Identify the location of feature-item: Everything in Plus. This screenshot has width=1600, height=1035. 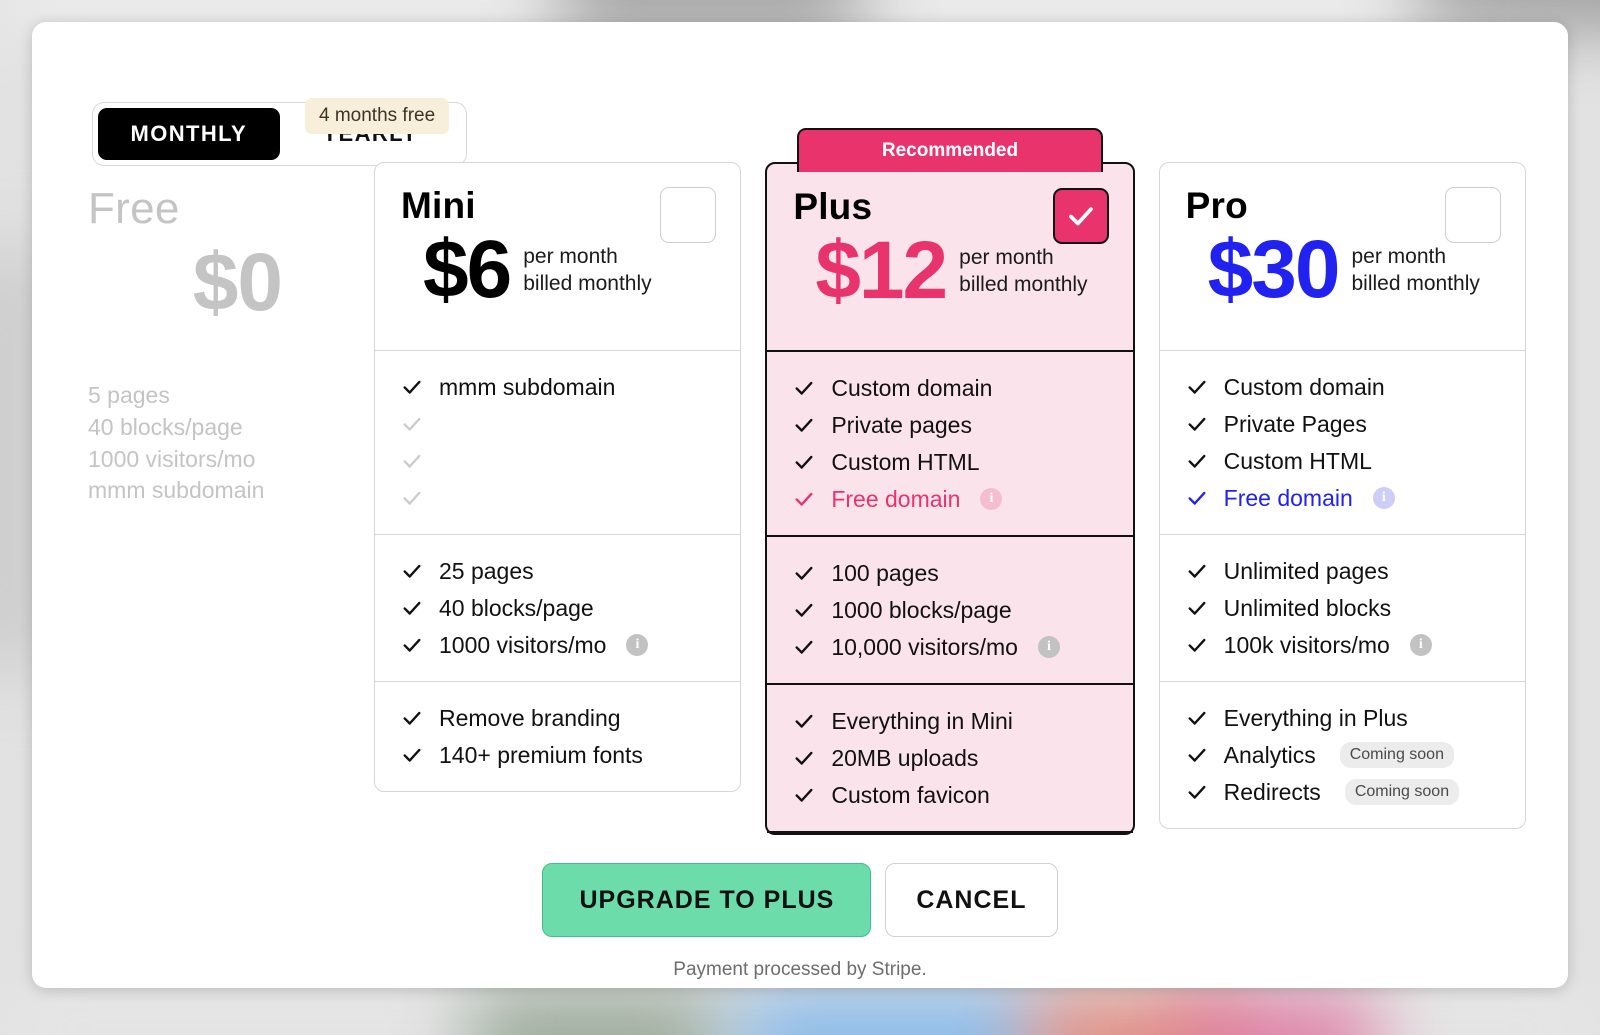
(1344, 718).